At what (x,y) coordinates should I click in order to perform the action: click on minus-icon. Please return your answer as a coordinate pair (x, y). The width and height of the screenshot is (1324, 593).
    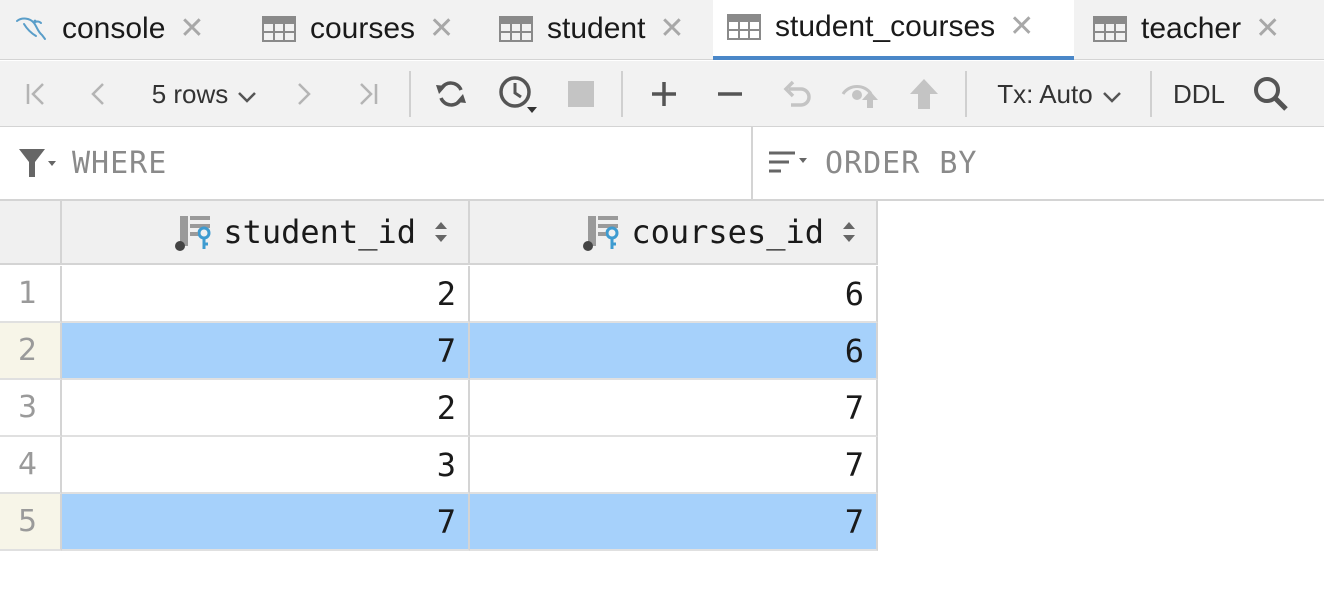
    Looking at the image, I should click on (730, 94).